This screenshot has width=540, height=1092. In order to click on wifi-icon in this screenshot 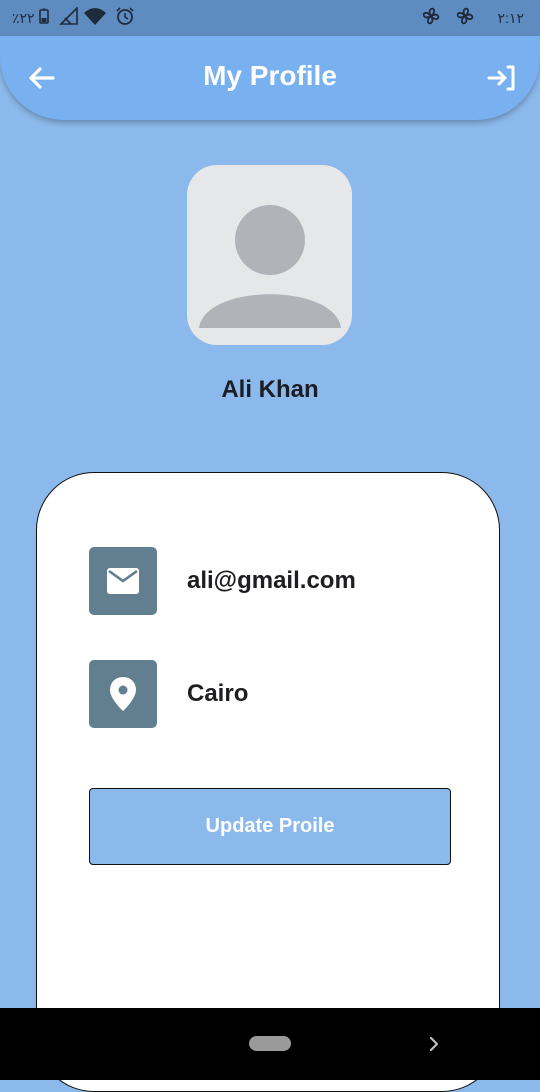, I will do `click(95, 18)`.